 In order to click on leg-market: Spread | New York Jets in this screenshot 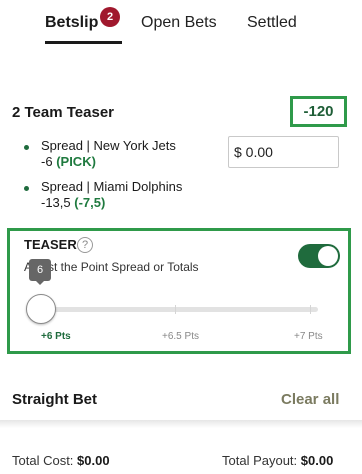, I will do `click(108, 145)`.